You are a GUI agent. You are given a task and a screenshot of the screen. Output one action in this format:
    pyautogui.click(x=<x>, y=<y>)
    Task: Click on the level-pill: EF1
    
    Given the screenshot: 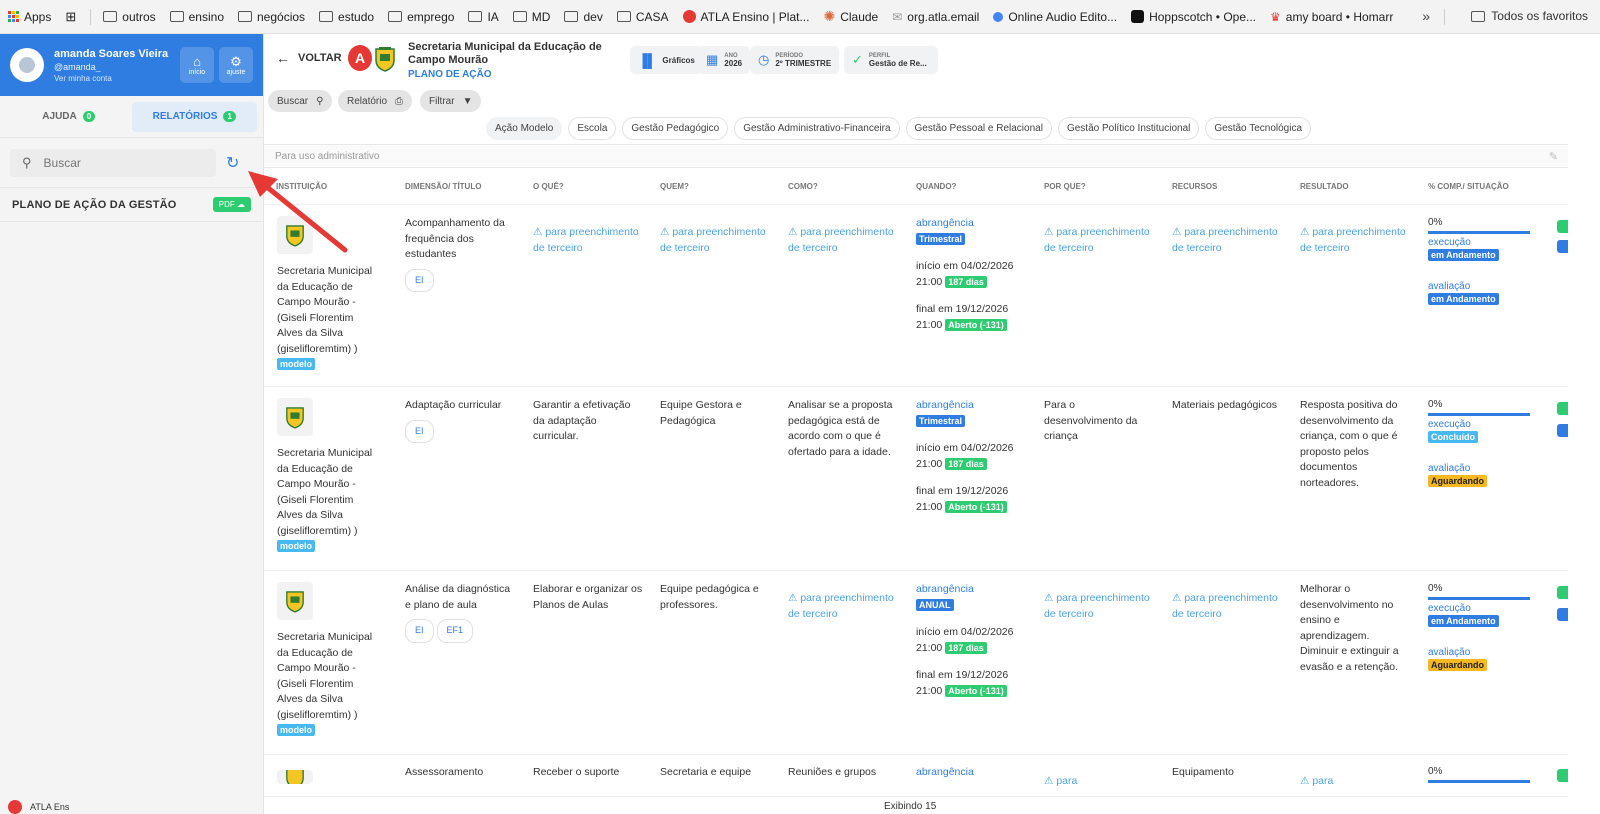 What is the action you would take?
    pyautogui.click(x=455, y=631)
    